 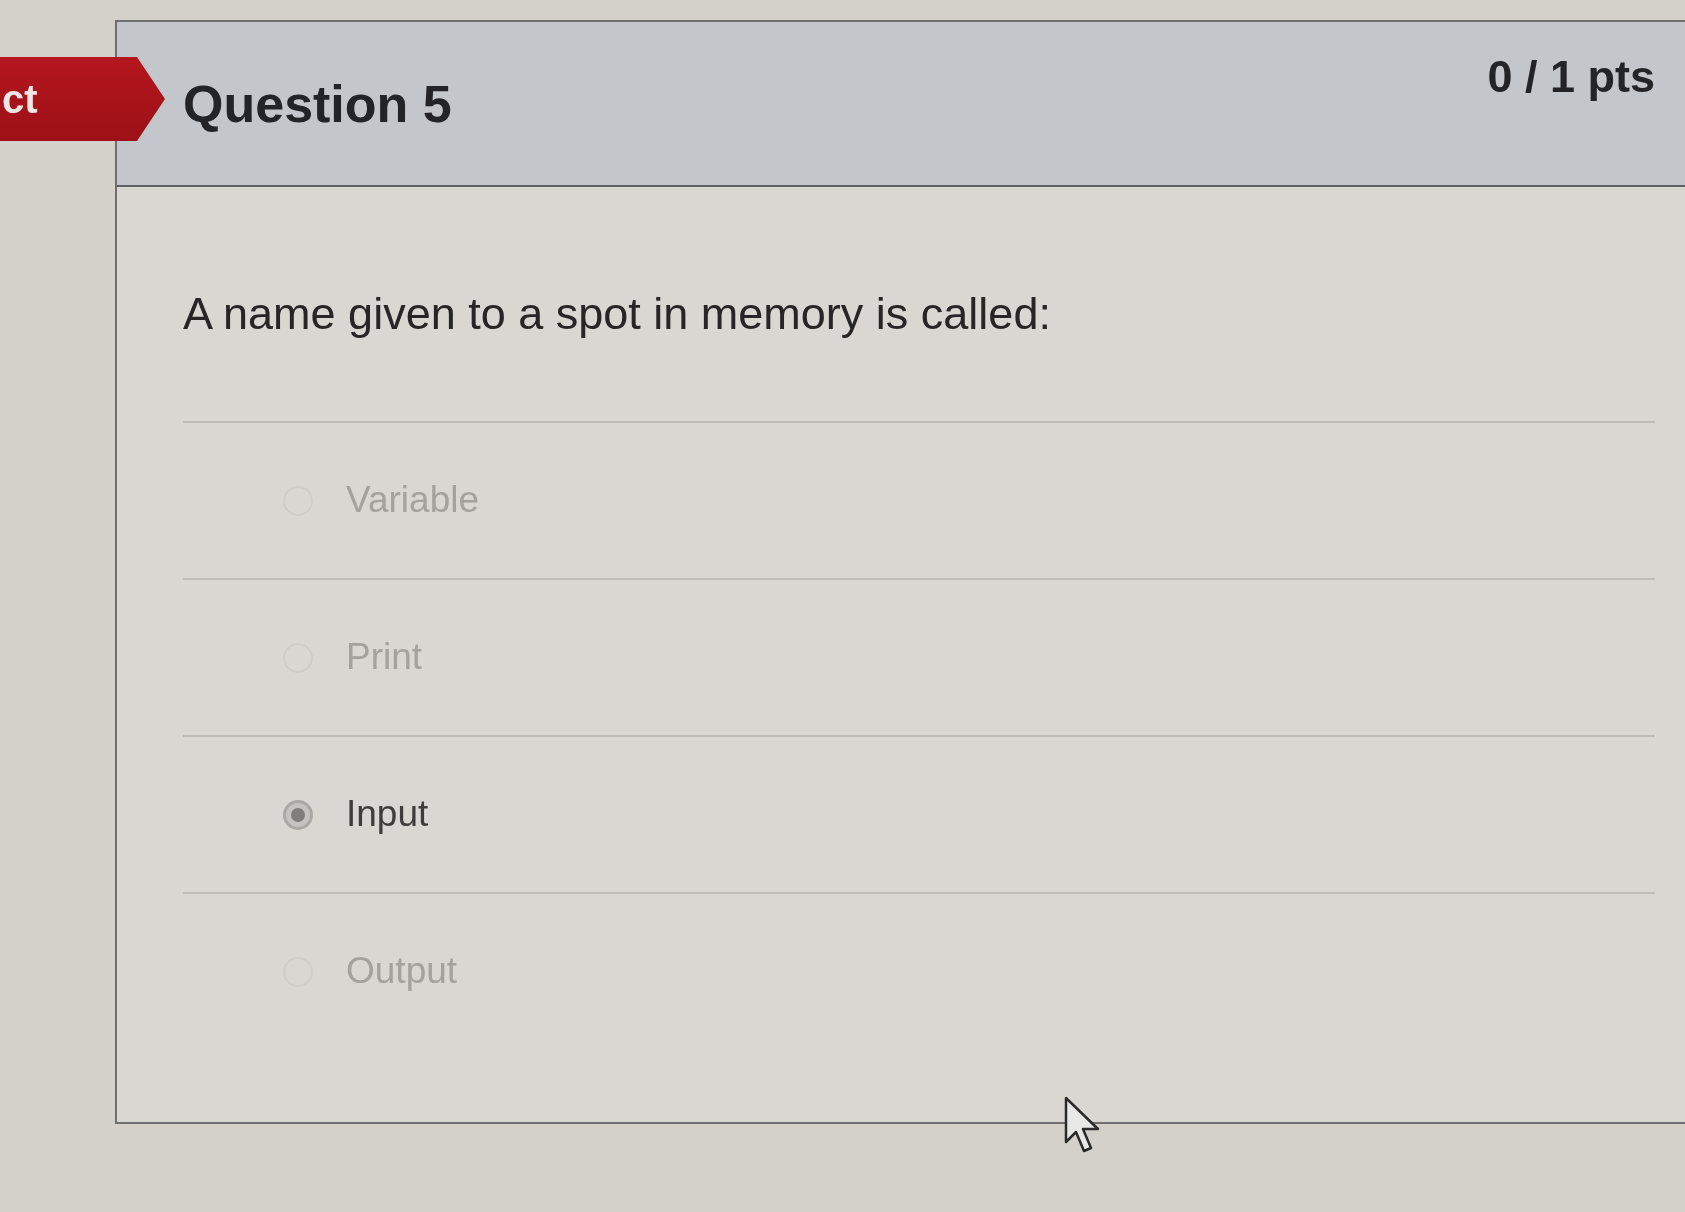 What do you see at coordinates (298, 814) in the screenshot?
I see `radio-button` at bounding box center [298, 814].